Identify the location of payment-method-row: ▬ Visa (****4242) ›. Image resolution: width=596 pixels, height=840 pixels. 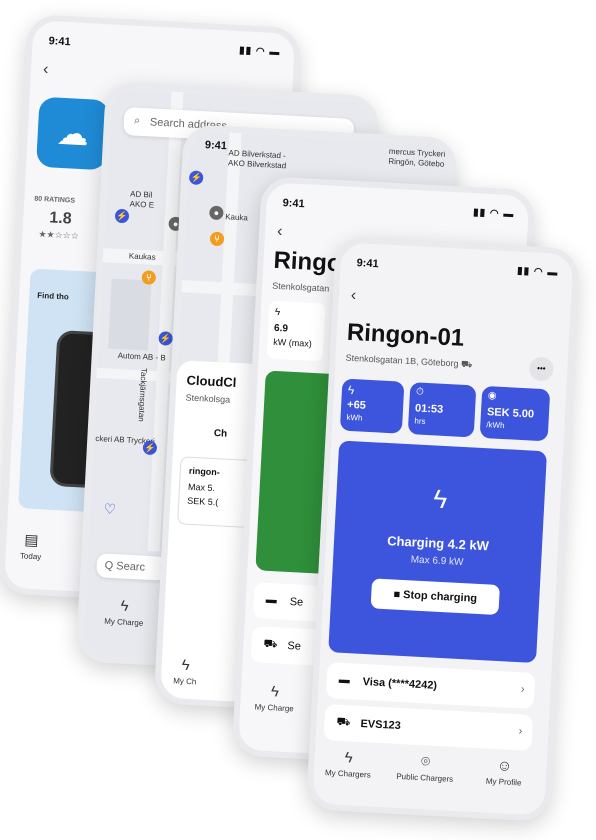
(430, 685).